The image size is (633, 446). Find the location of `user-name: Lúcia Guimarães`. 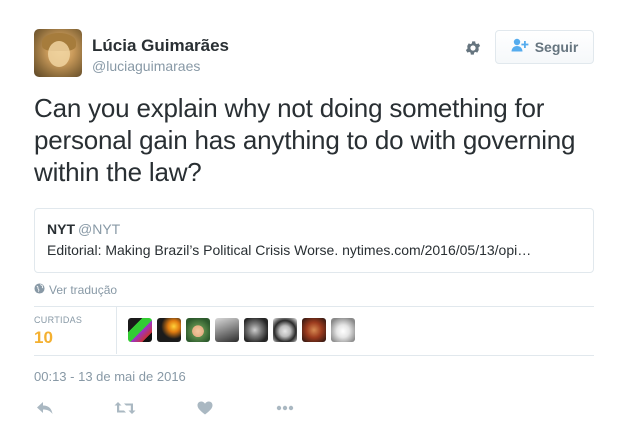

user-name: Lúcia Guimarães is located at coordinates (160, 46).